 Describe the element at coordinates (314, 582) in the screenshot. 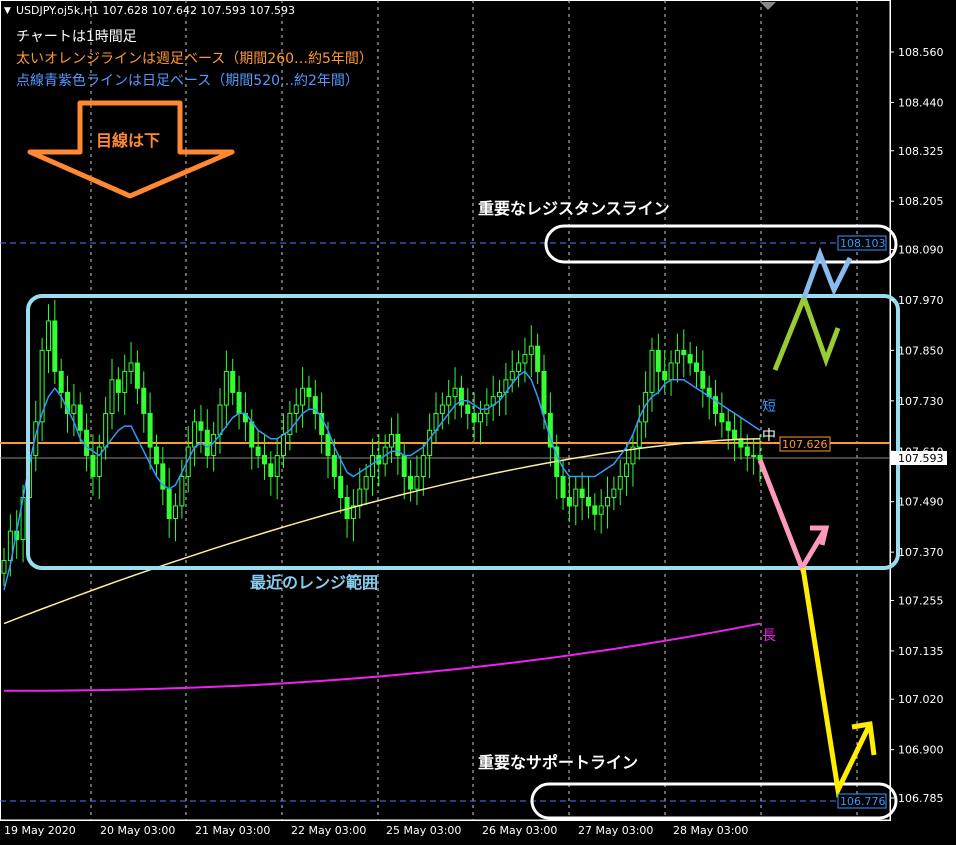

I see `range-label: 最近のレンジ範囲` at that location.